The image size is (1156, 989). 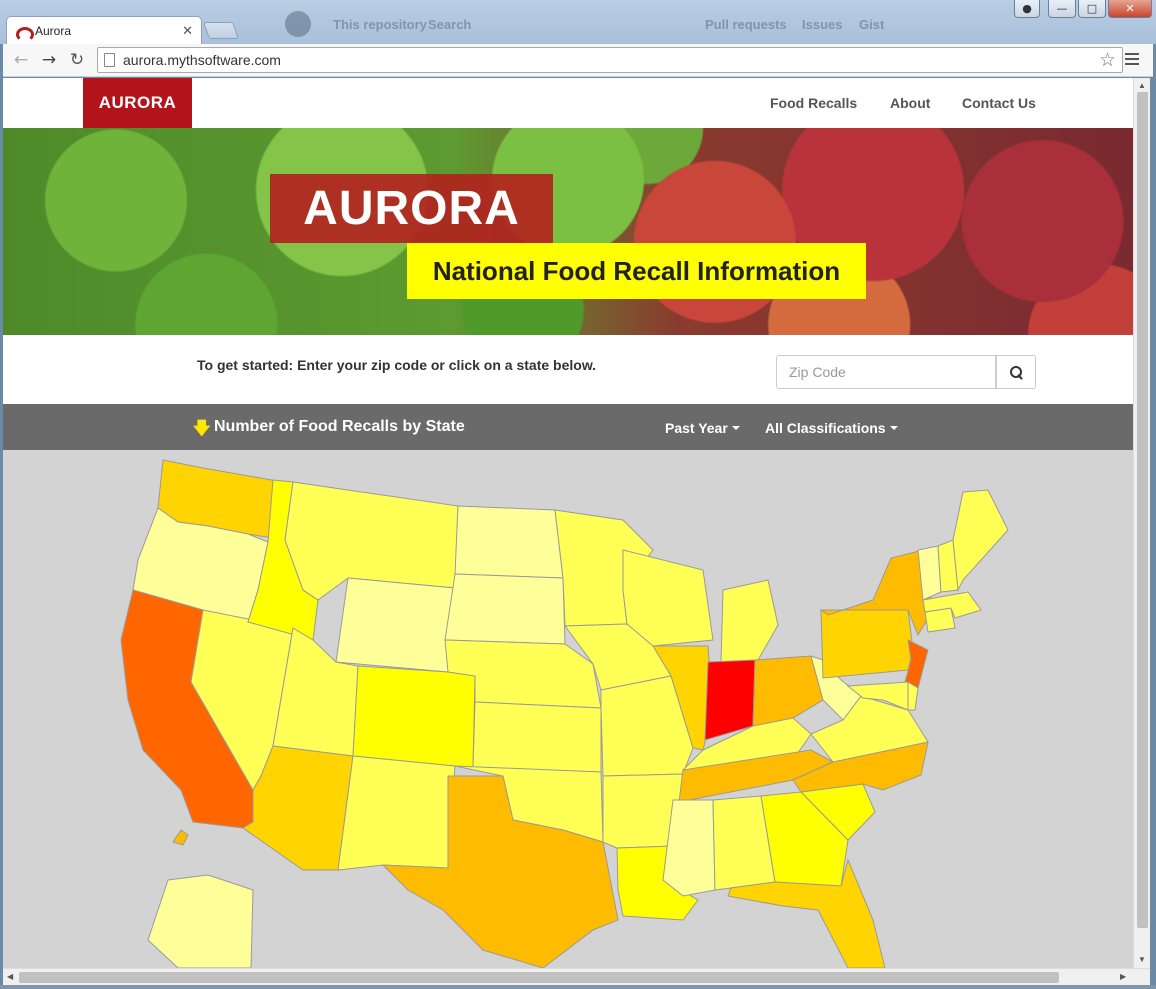 I want to click on nav-contact-us: Contact Us, so click(x=999, y=103).